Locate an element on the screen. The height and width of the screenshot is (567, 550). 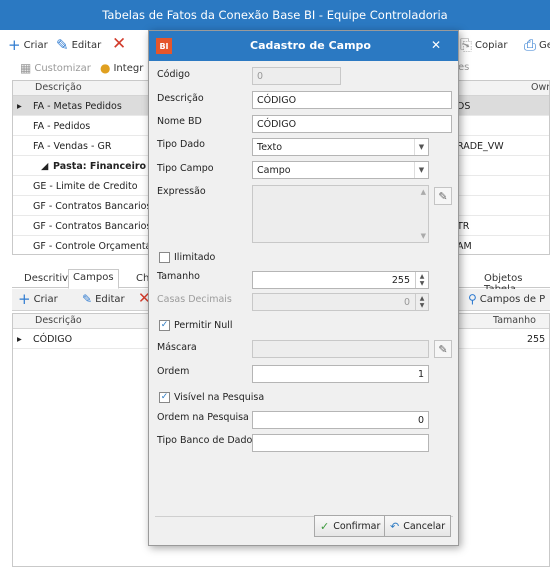
ilimitado-box is located at coordinates (164, 257).